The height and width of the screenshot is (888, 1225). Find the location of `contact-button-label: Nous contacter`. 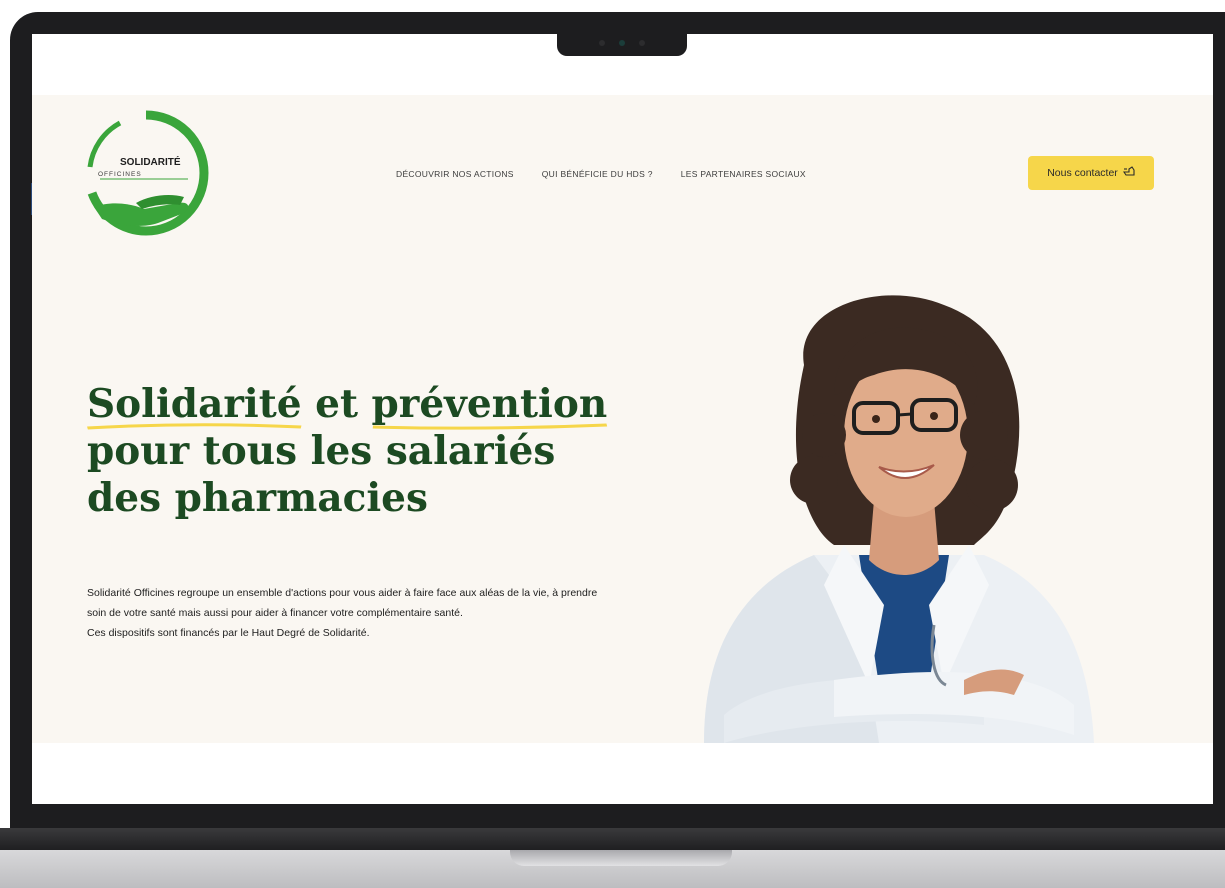

contact-button-label: Nous contacter is located at coordinates (1082, 173).